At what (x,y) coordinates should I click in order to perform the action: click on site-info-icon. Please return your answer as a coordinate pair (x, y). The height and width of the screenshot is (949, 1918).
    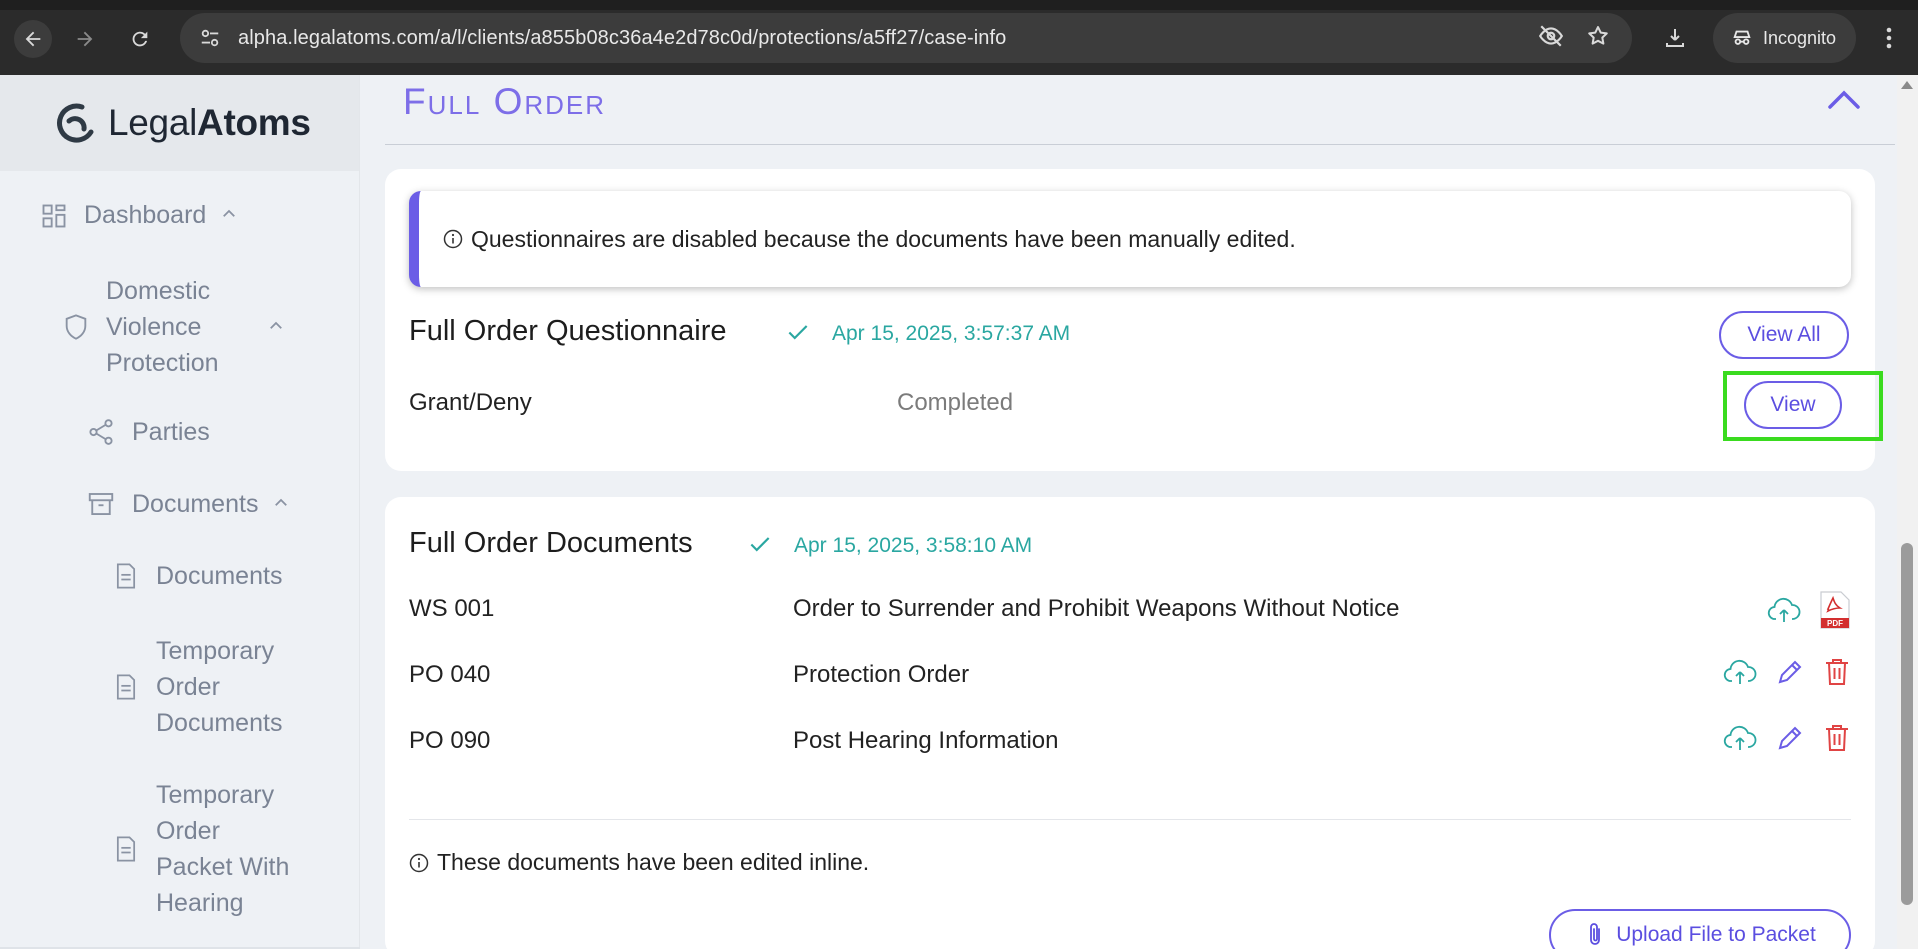
    Looking at the image, I should click on (210, 38).